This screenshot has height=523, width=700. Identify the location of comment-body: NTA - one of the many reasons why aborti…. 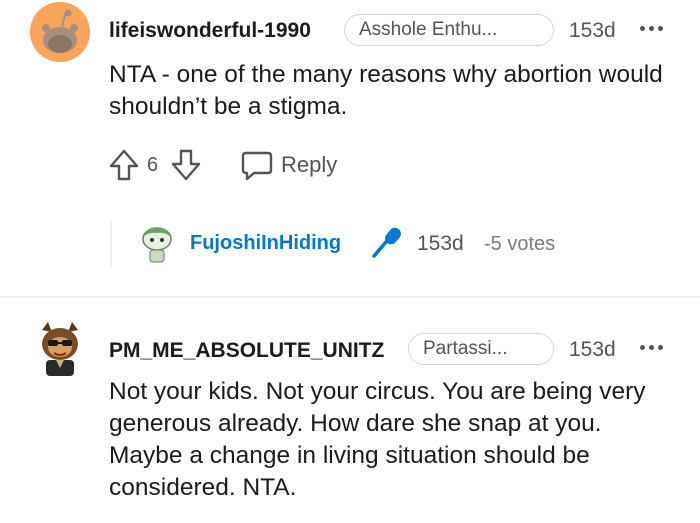
(386, 90).